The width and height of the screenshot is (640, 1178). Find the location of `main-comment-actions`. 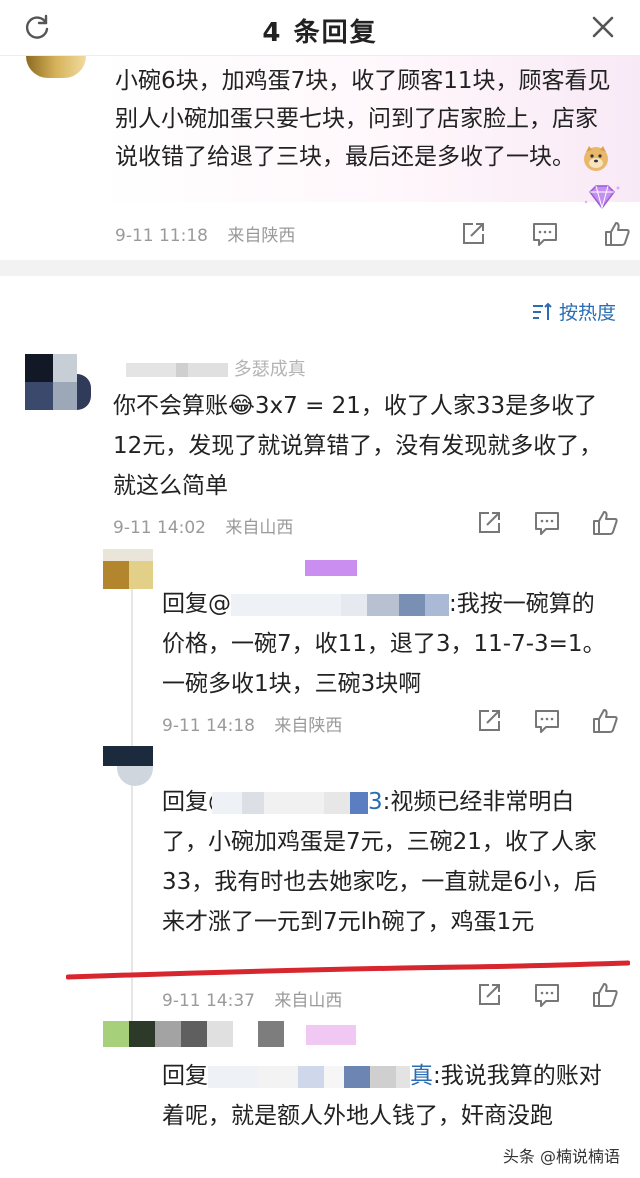

main-comment-actions is located at coordinates (545, 234).